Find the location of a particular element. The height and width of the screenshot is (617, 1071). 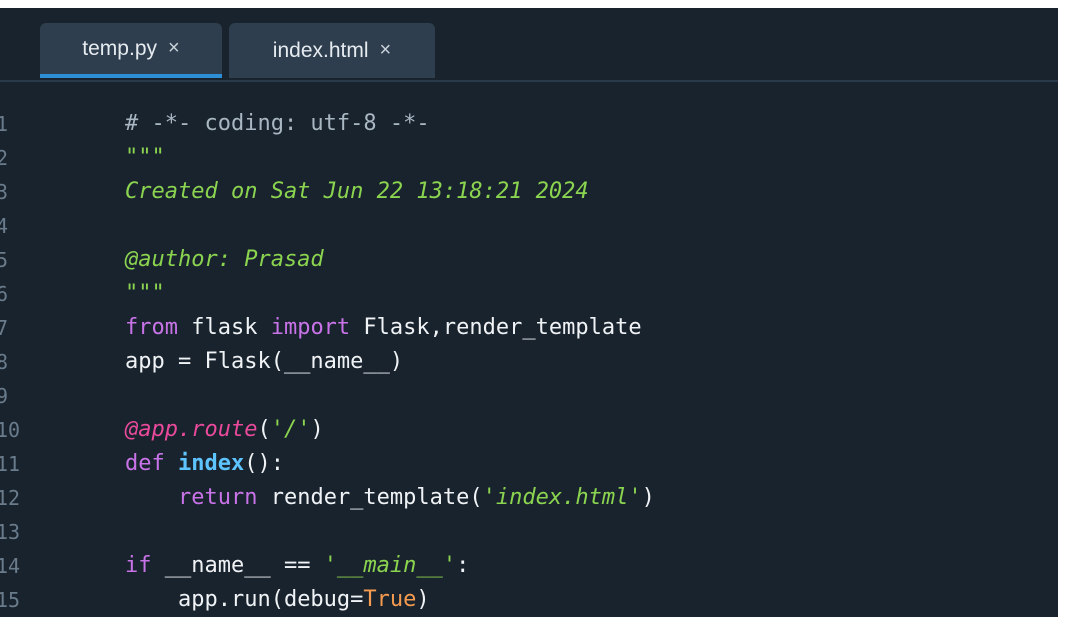

line-number: 12 is located at coordinates (10, 498).